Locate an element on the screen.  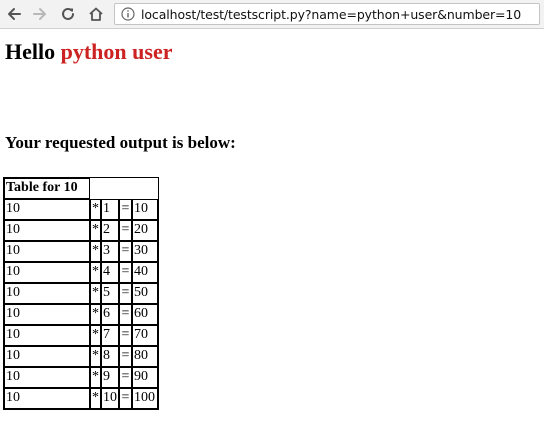
table-row: 10 * 9 = 90 is located at coordinates (81, 377).